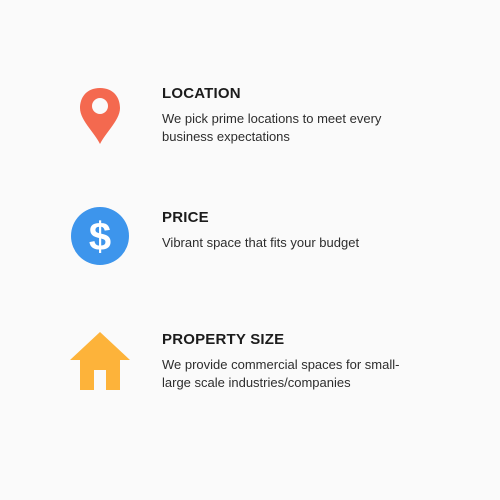  What do you see at coordinates (223, 339) in the screenshot?
I see `feature-title: PROPERTY SIZE` at bounding box center [223, 339].